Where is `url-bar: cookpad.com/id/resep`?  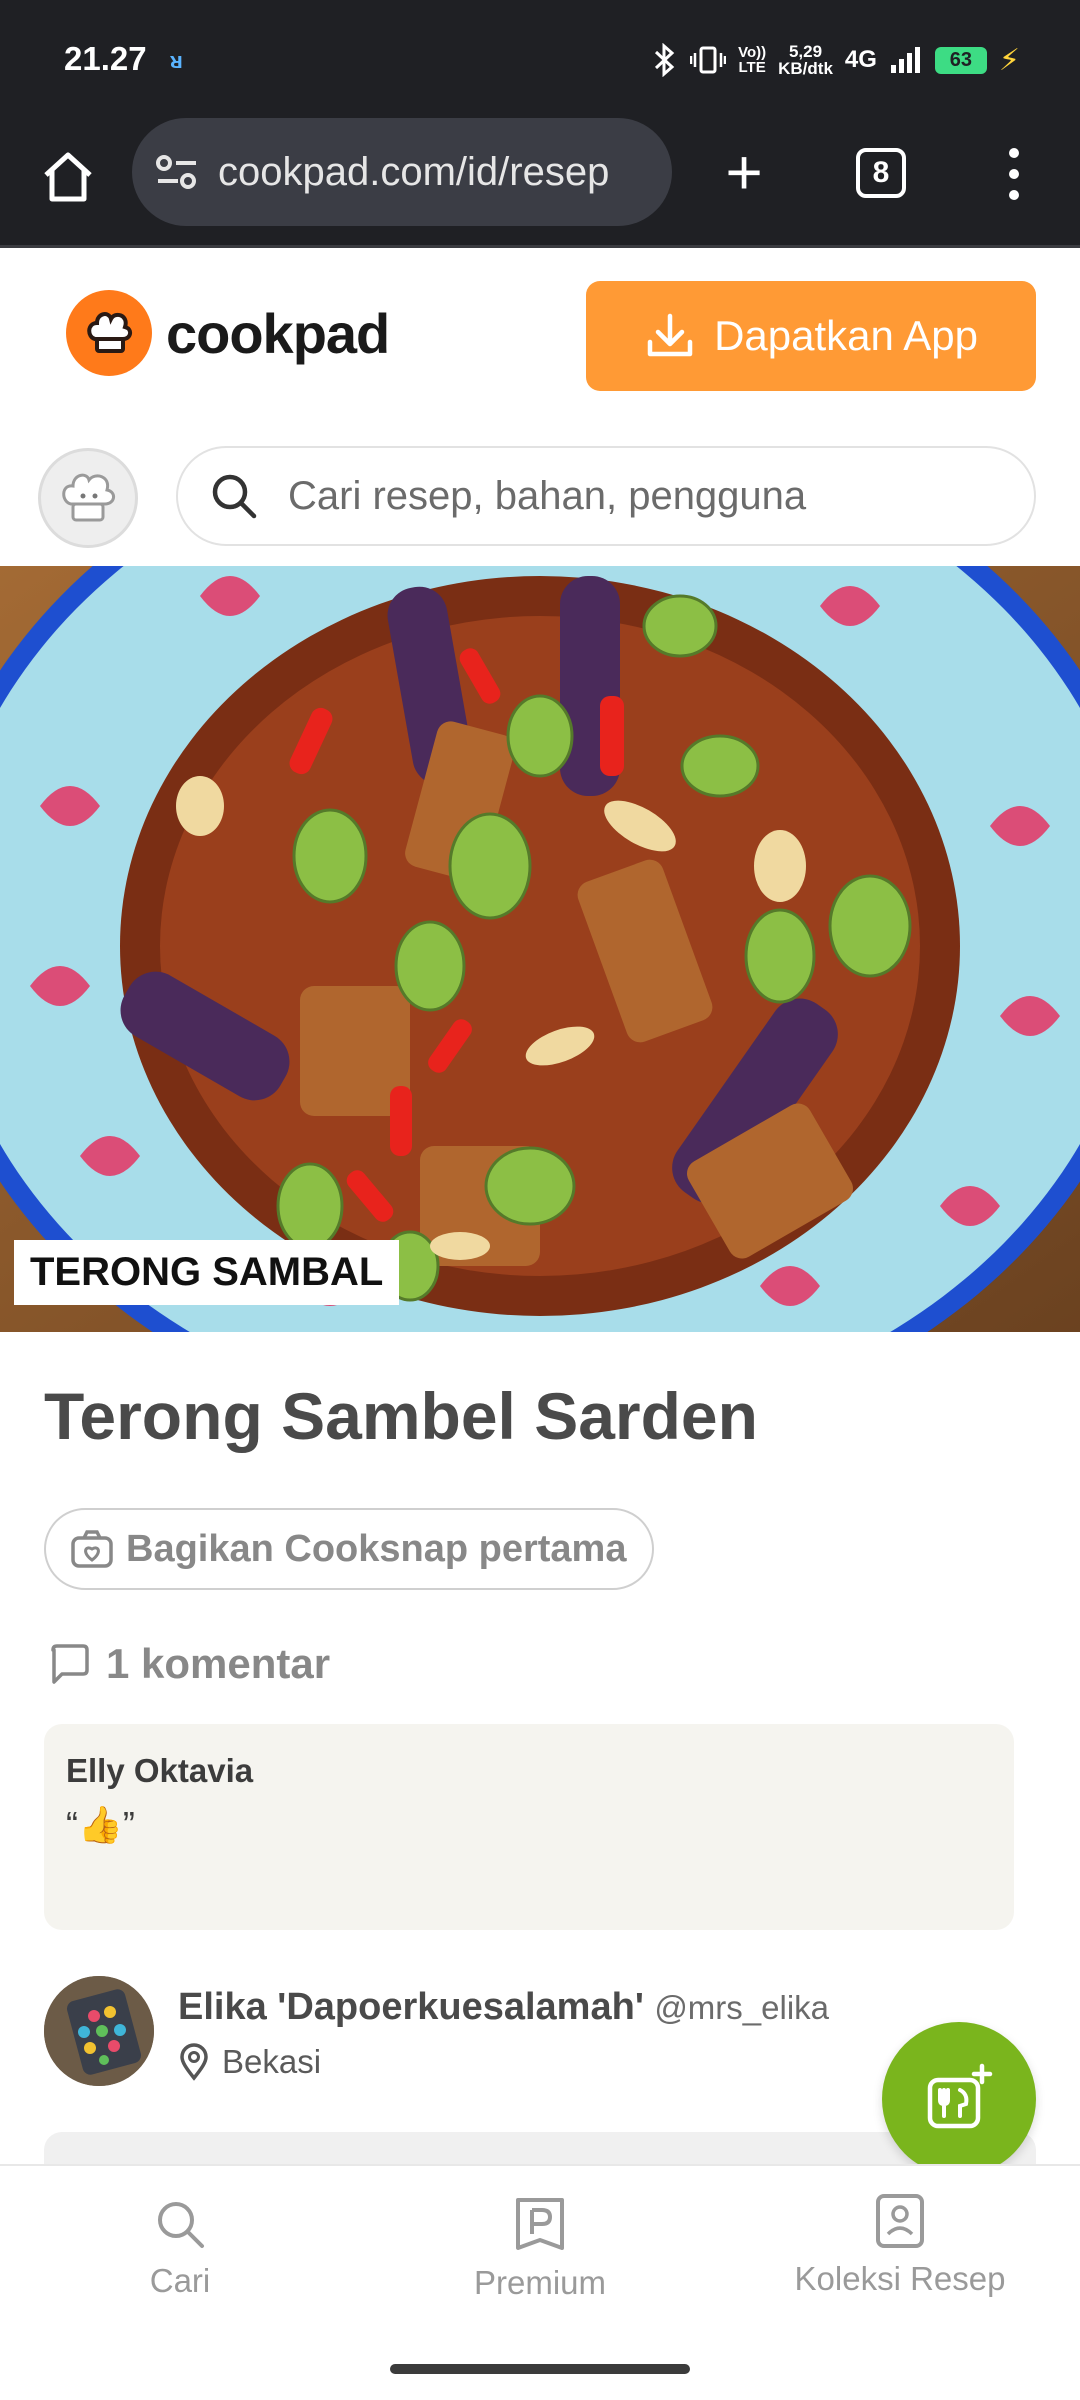 url-bar: cookpad.com/id/resep is located at coordinates (402, 172).